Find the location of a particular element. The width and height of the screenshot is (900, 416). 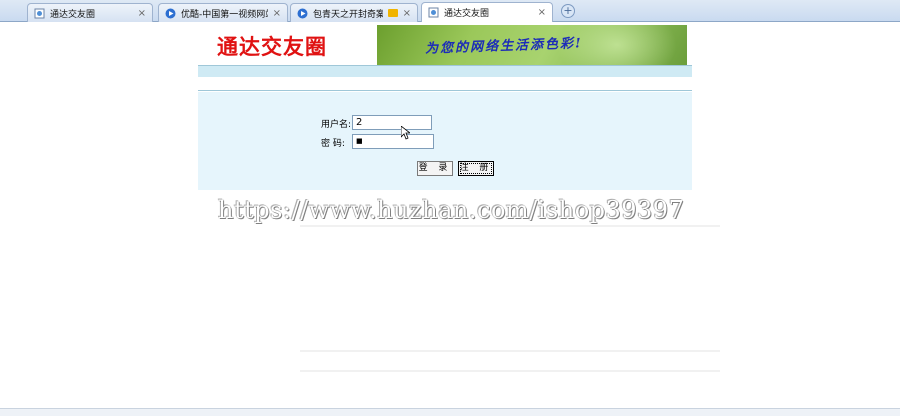

login-button: 登 录 is located at coordinates (435, 168).